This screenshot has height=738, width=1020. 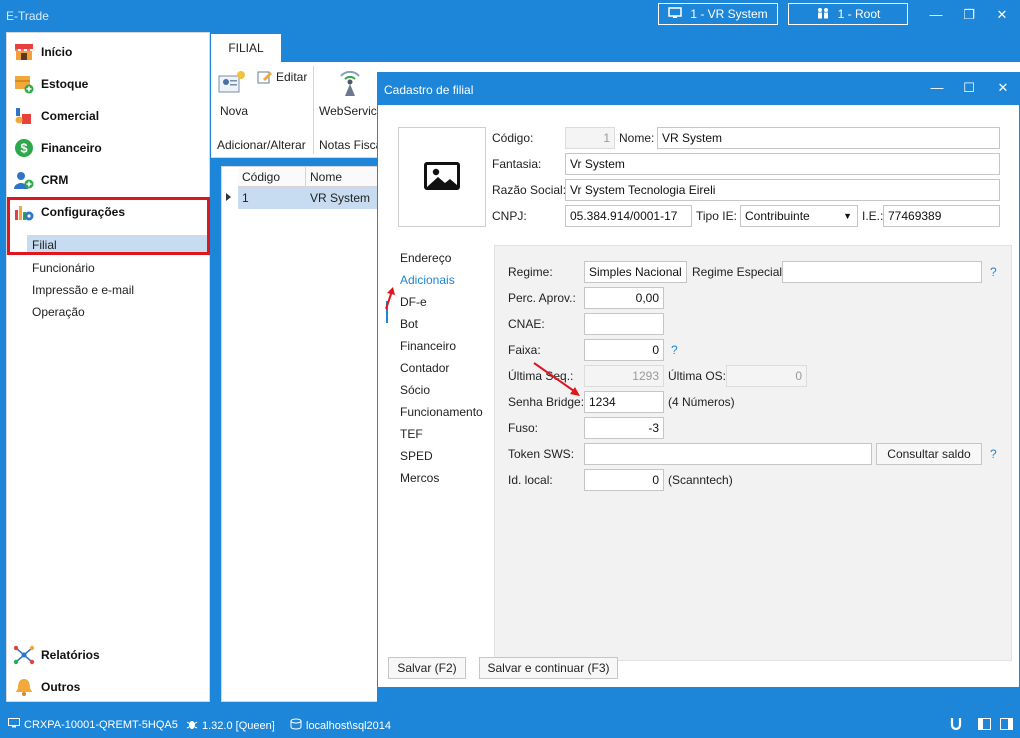 I want to click on razao-social-label: Razão Social:, so click(x=529, y=190).